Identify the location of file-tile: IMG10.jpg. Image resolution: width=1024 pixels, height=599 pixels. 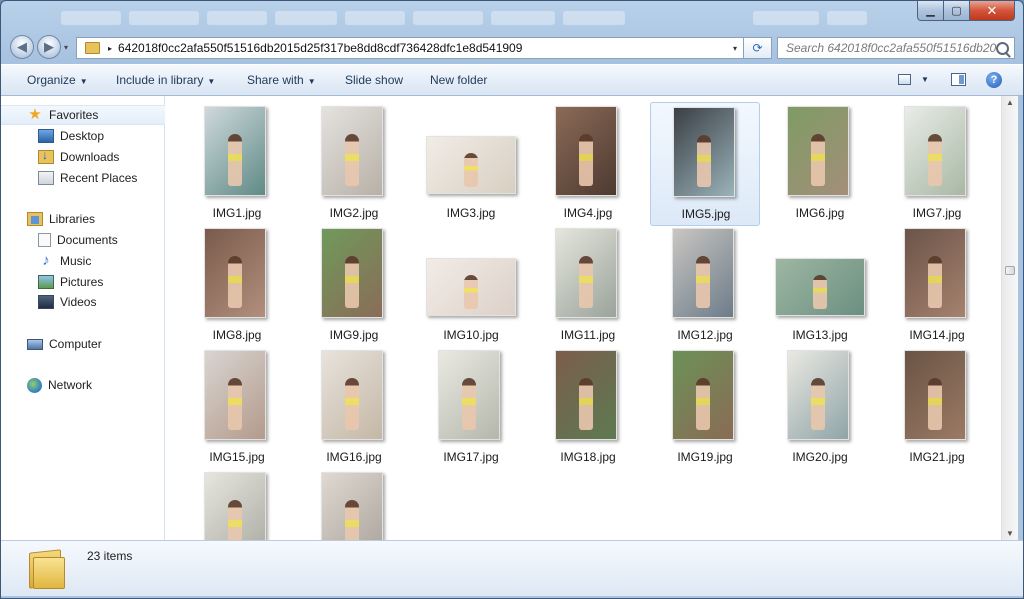
(471, 286).